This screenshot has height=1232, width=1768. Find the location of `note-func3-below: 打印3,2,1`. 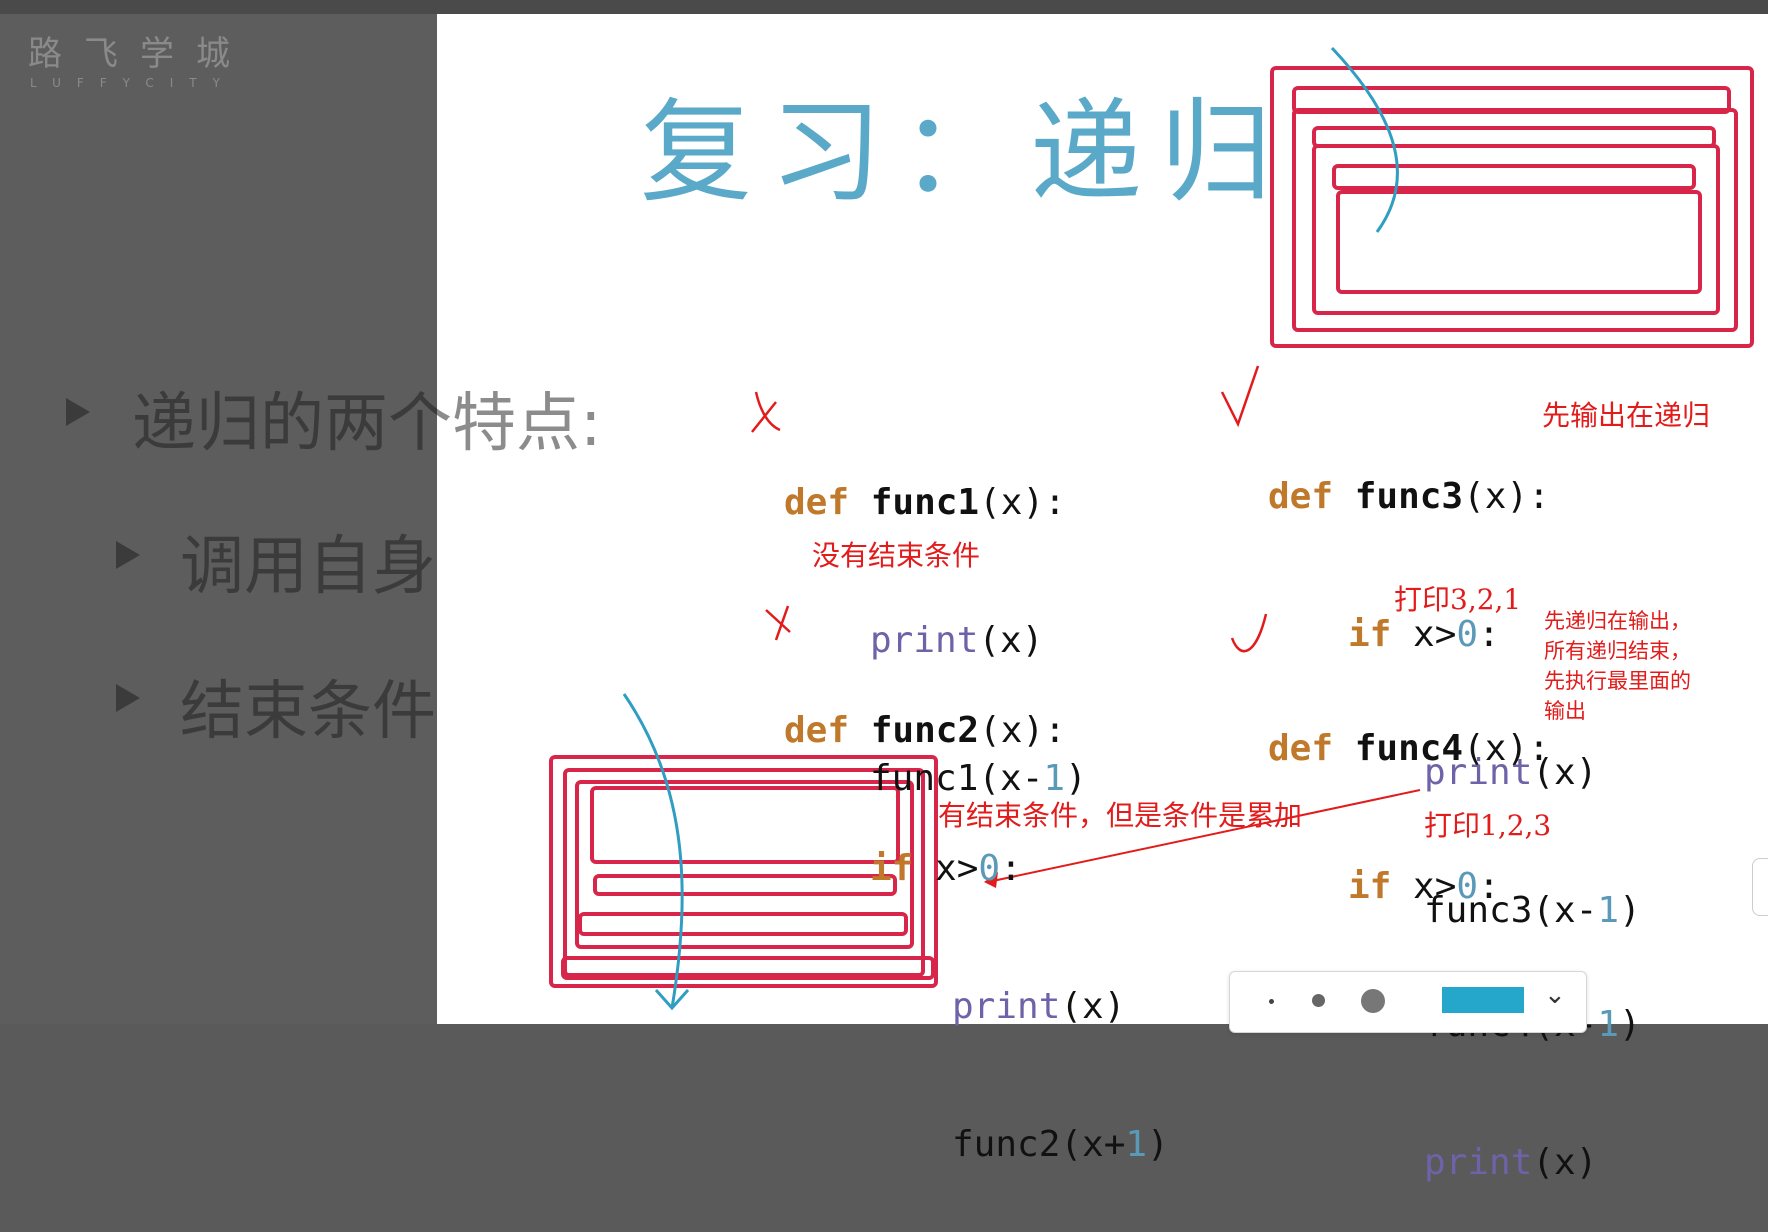

note-func3-below: 打印3,2,1 is located at coordinates (1458, 599).